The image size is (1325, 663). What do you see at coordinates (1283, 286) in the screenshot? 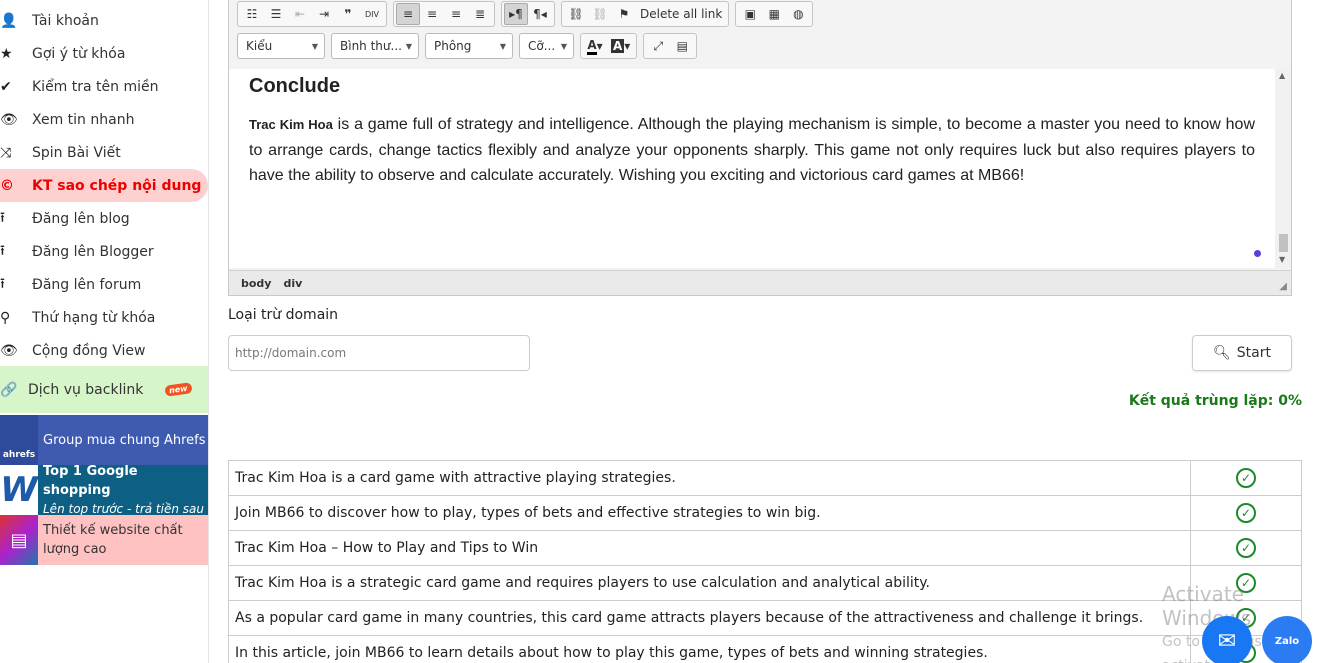
I see `resize-handle-icon: ◢` at bounding box center [1283, 286].